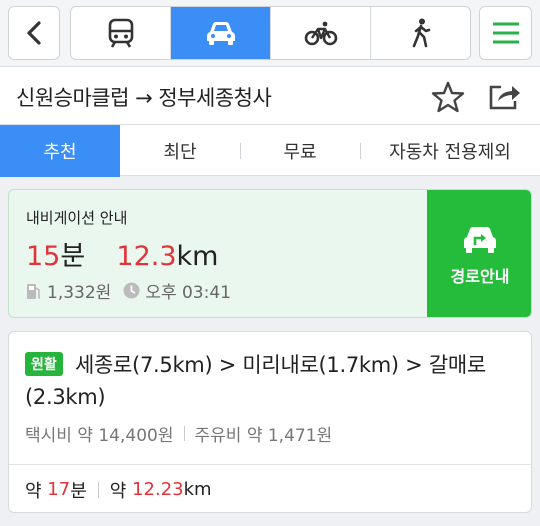  What do you see at coordinates (178, 433) in the screenshot?
I see `fare-row: 택시비 약 14,400원 주유비 약 1,471원` at bounding box center [178, 433].